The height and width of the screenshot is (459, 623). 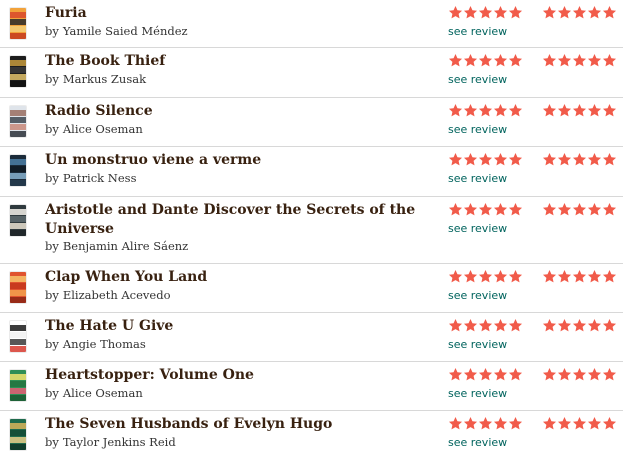 What do you see at coordinates (104, 79) in the screenshot?
I see `author-name: Markus Zusak` at bounding box center [104, 79].